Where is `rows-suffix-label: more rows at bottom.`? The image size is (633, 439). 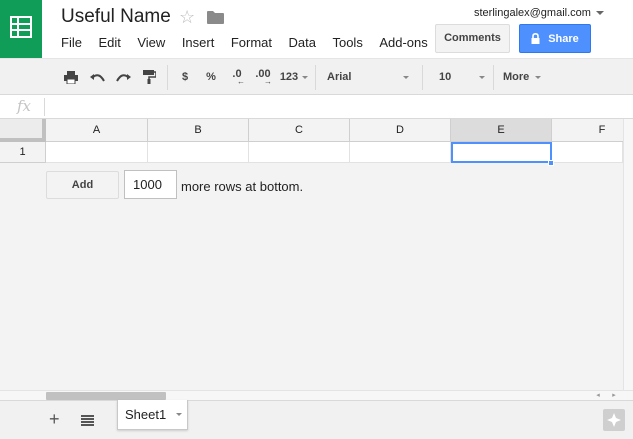
rows-suffix-label: more rows at bottom. is located at coordinates (242, 186).